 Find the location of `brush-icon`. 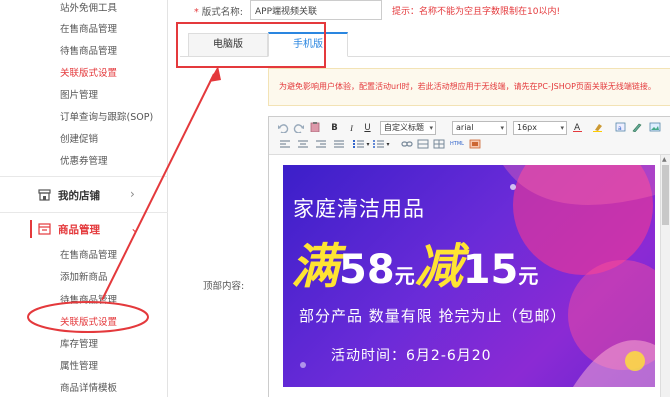

brush-icon is located at coordinates (637, 127).